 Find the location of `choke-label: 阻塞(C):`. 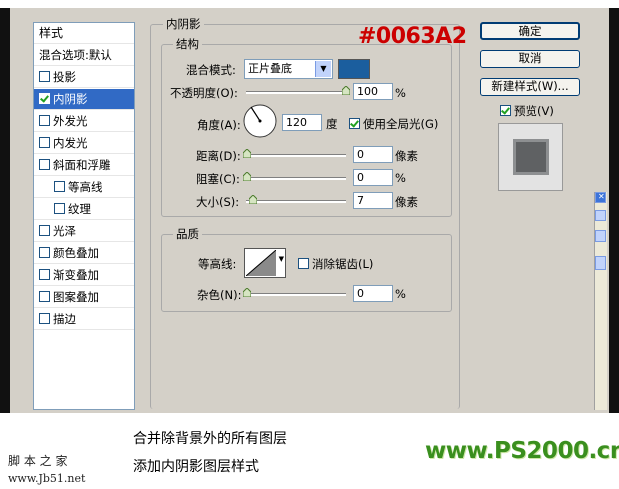

choke-label: 阻塞(C): is located at coordinates (218, 179).